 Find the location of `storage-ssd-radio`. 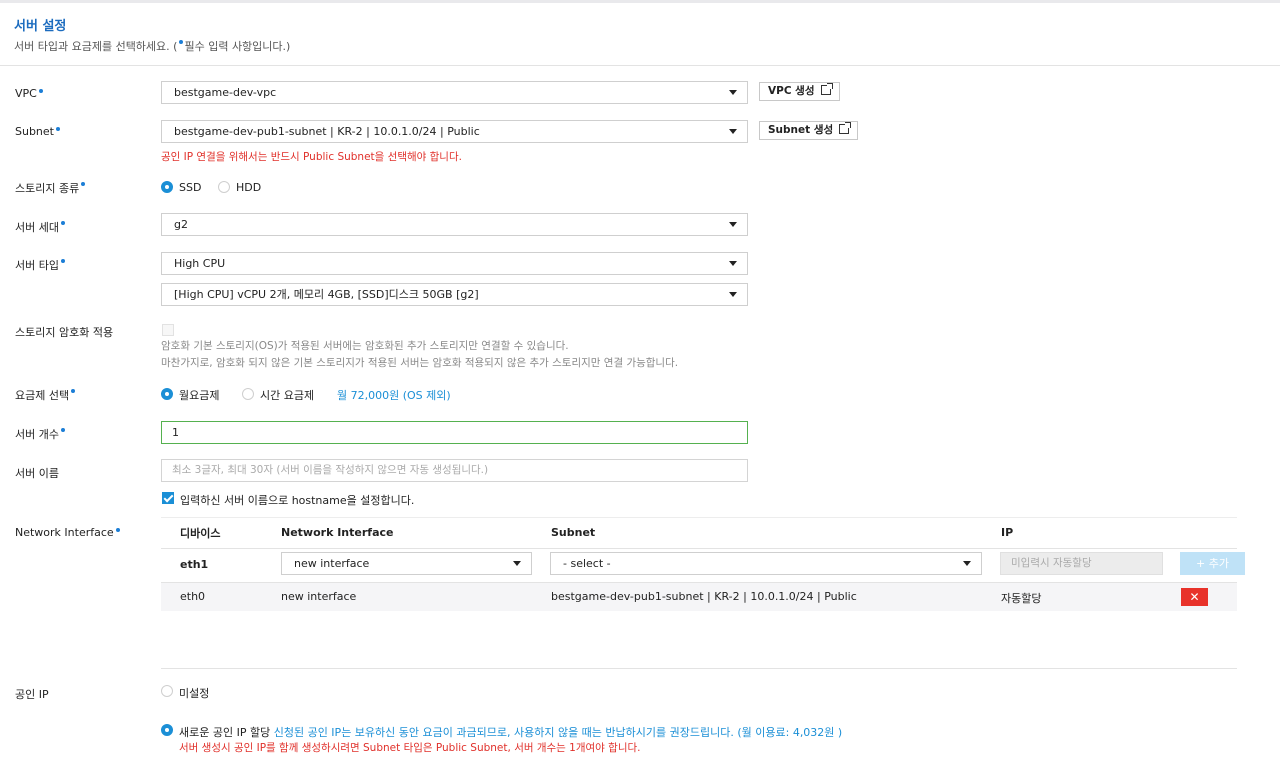

storage-ssd-radio is located at coordinates (167, 187).